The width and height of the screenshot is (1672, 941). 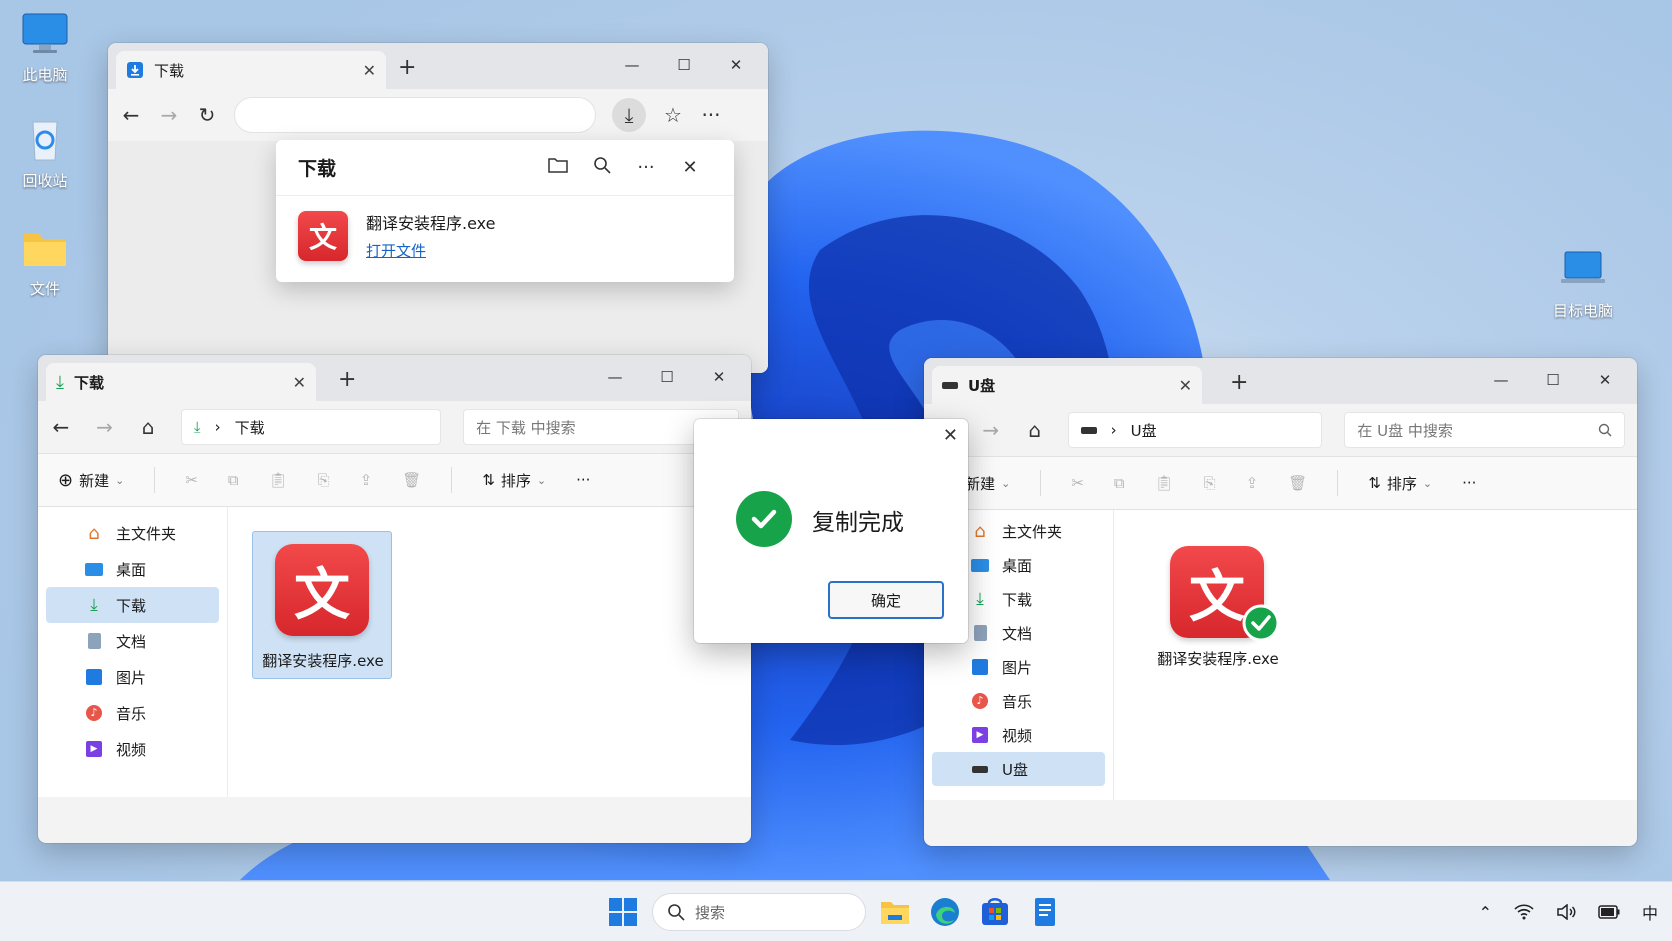 I want to click on sort-label: 排序, so click(x=1401, y=483).